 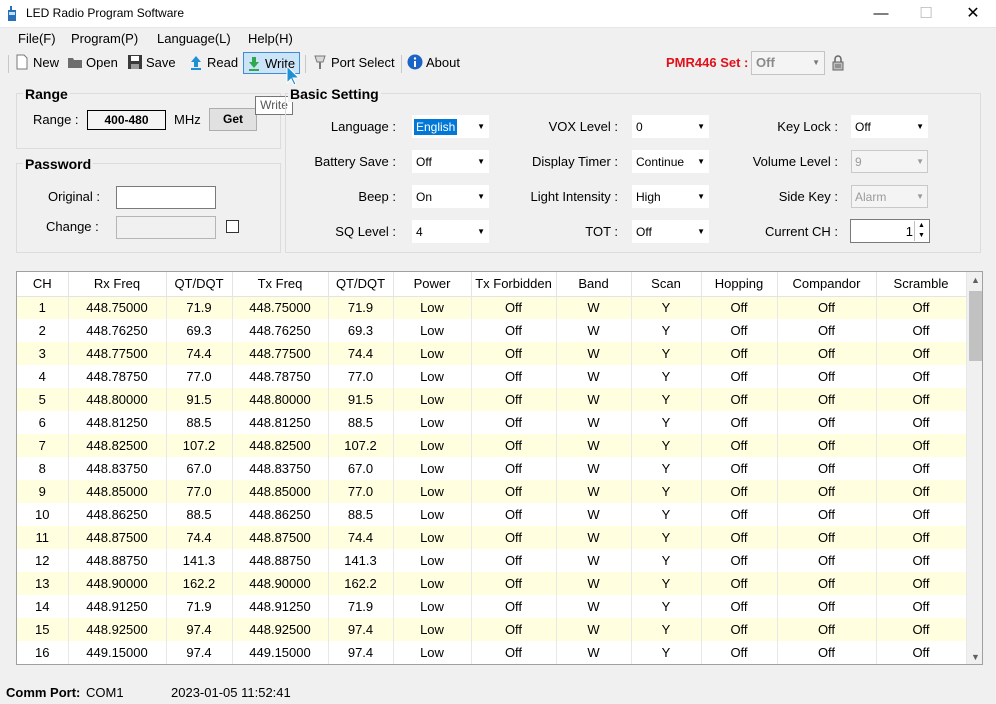 What do you see at coordinates (361, 445) in the screenshot?
I see `table-cell: 107.2` at bounding box center [361, 445].